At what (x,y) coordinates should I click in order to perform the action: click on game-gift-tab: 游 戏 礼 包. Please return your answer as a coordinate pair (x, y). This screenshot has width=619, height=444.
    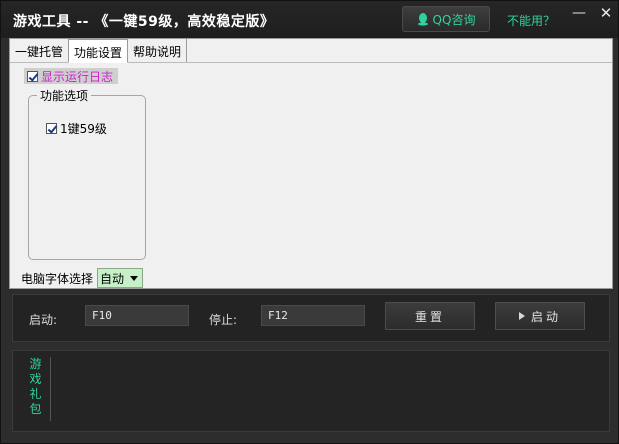
    Looking at the image, I should click on (36, 389).